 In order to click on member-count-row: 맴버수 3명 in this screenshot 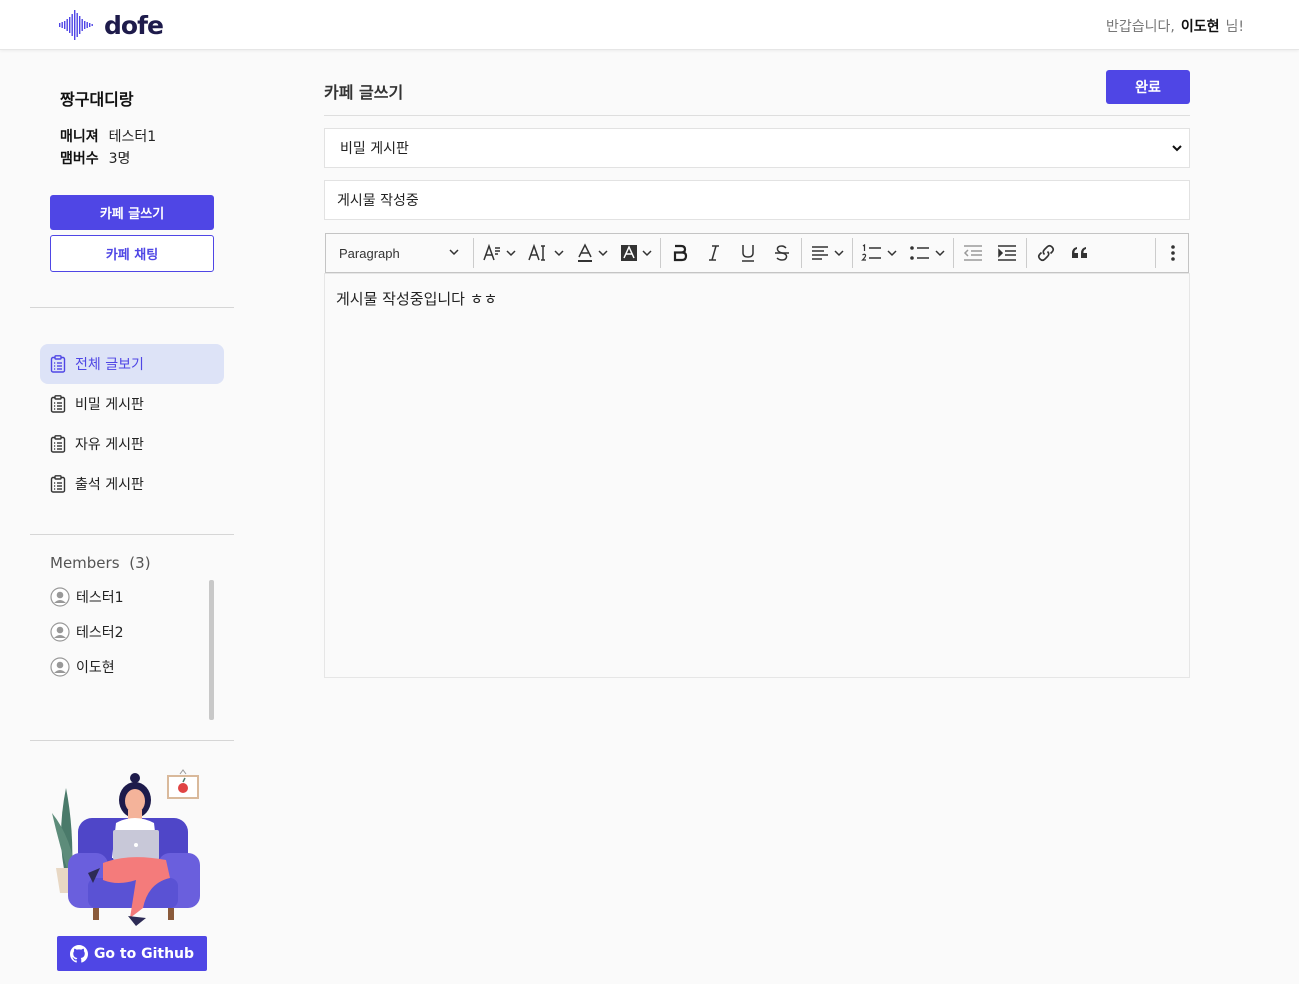, I will do `click(95, 158)`.